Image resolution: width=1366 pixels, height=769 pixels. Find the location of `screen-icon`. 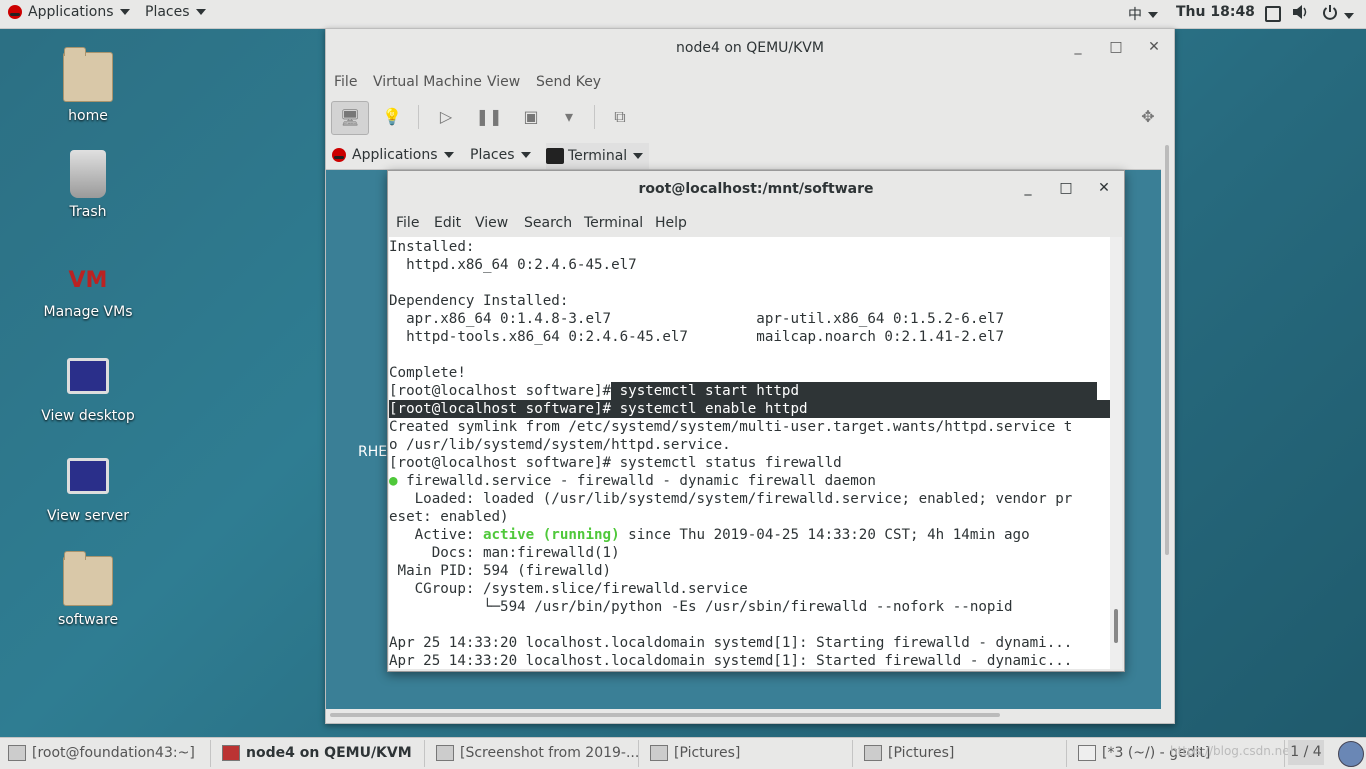

screen-icon is located at coordinates (1273, 14).